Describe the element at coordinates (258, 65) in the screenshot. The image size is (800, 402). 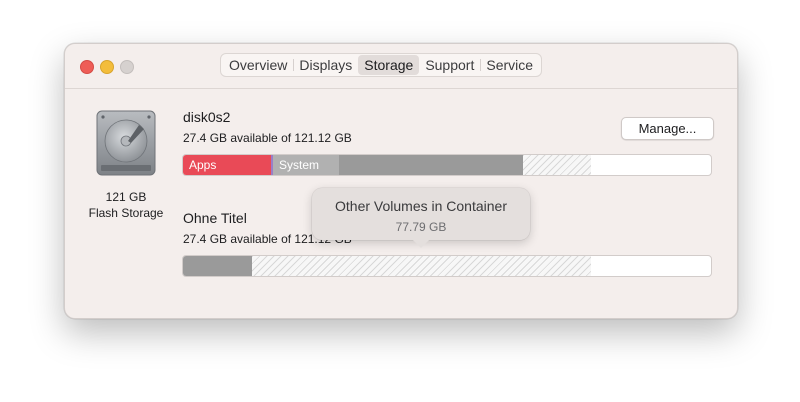
I see `tab-overview: Overview` at that location.